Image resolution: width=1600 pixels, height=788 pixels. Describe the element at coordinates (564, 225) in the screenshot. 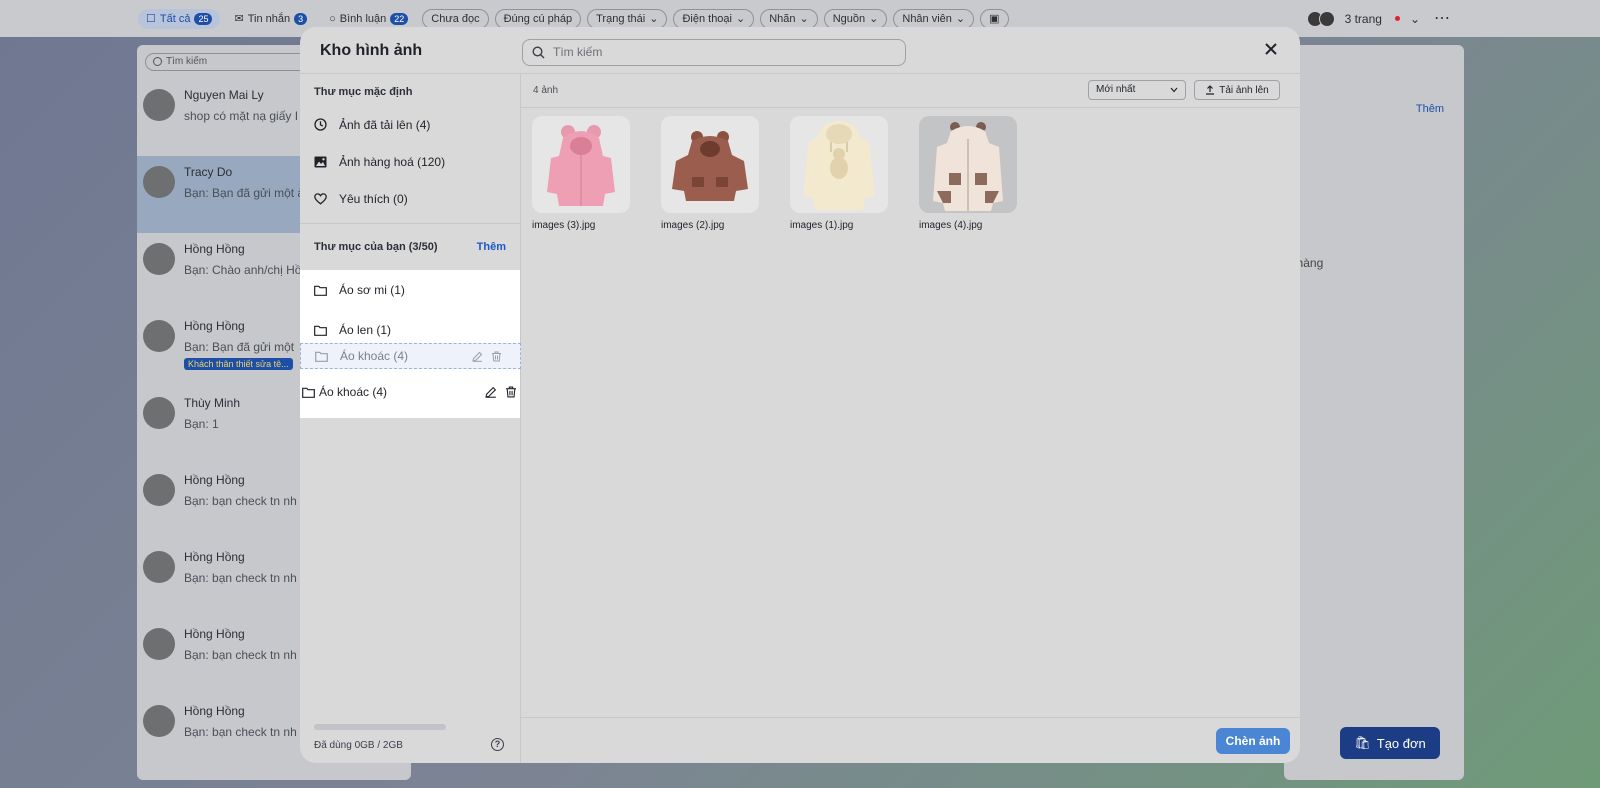

I see `image-name: images (3).jpg` at that location.